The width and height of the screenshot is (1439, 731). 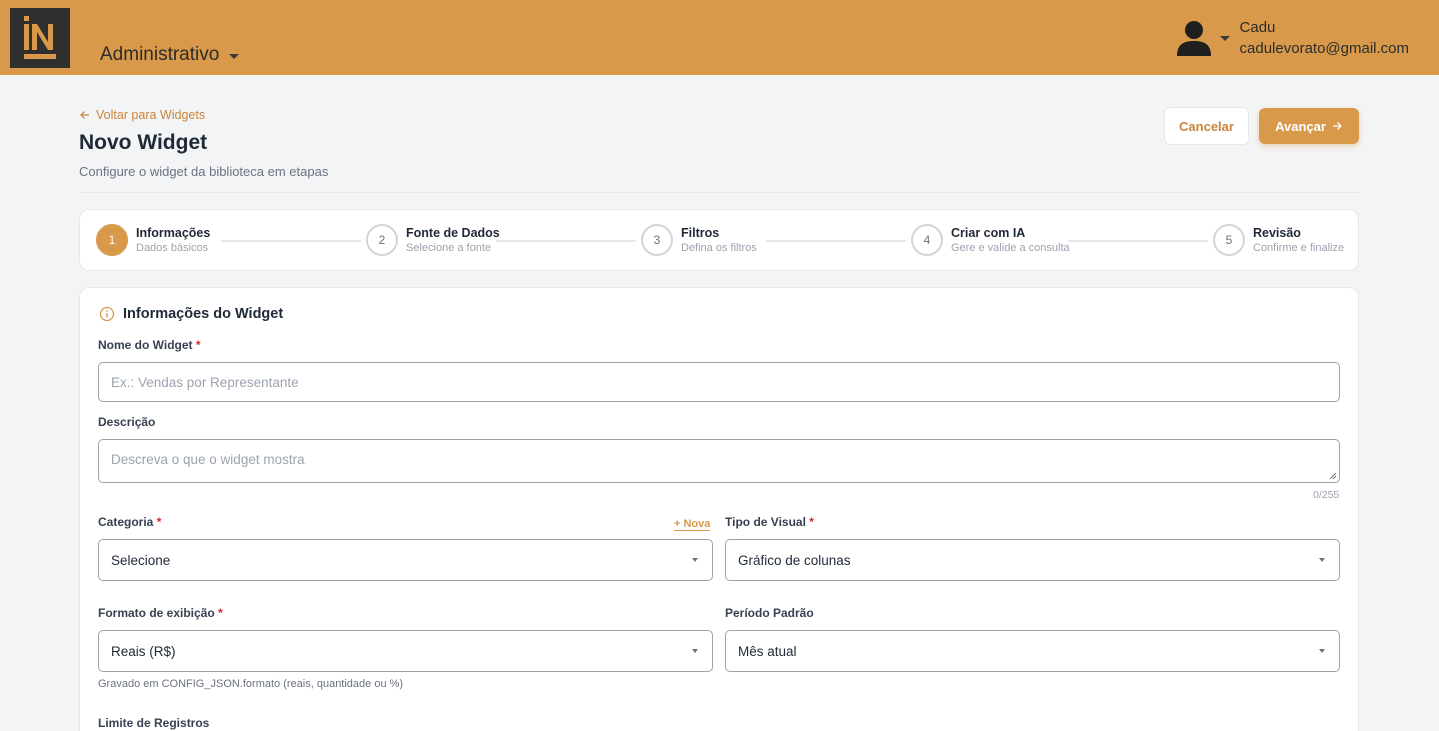 What do you see at coordinates (1032, 651) in the screenshot?
I see `default-period-select: Mês atual` at bounding box center [1032, 651].